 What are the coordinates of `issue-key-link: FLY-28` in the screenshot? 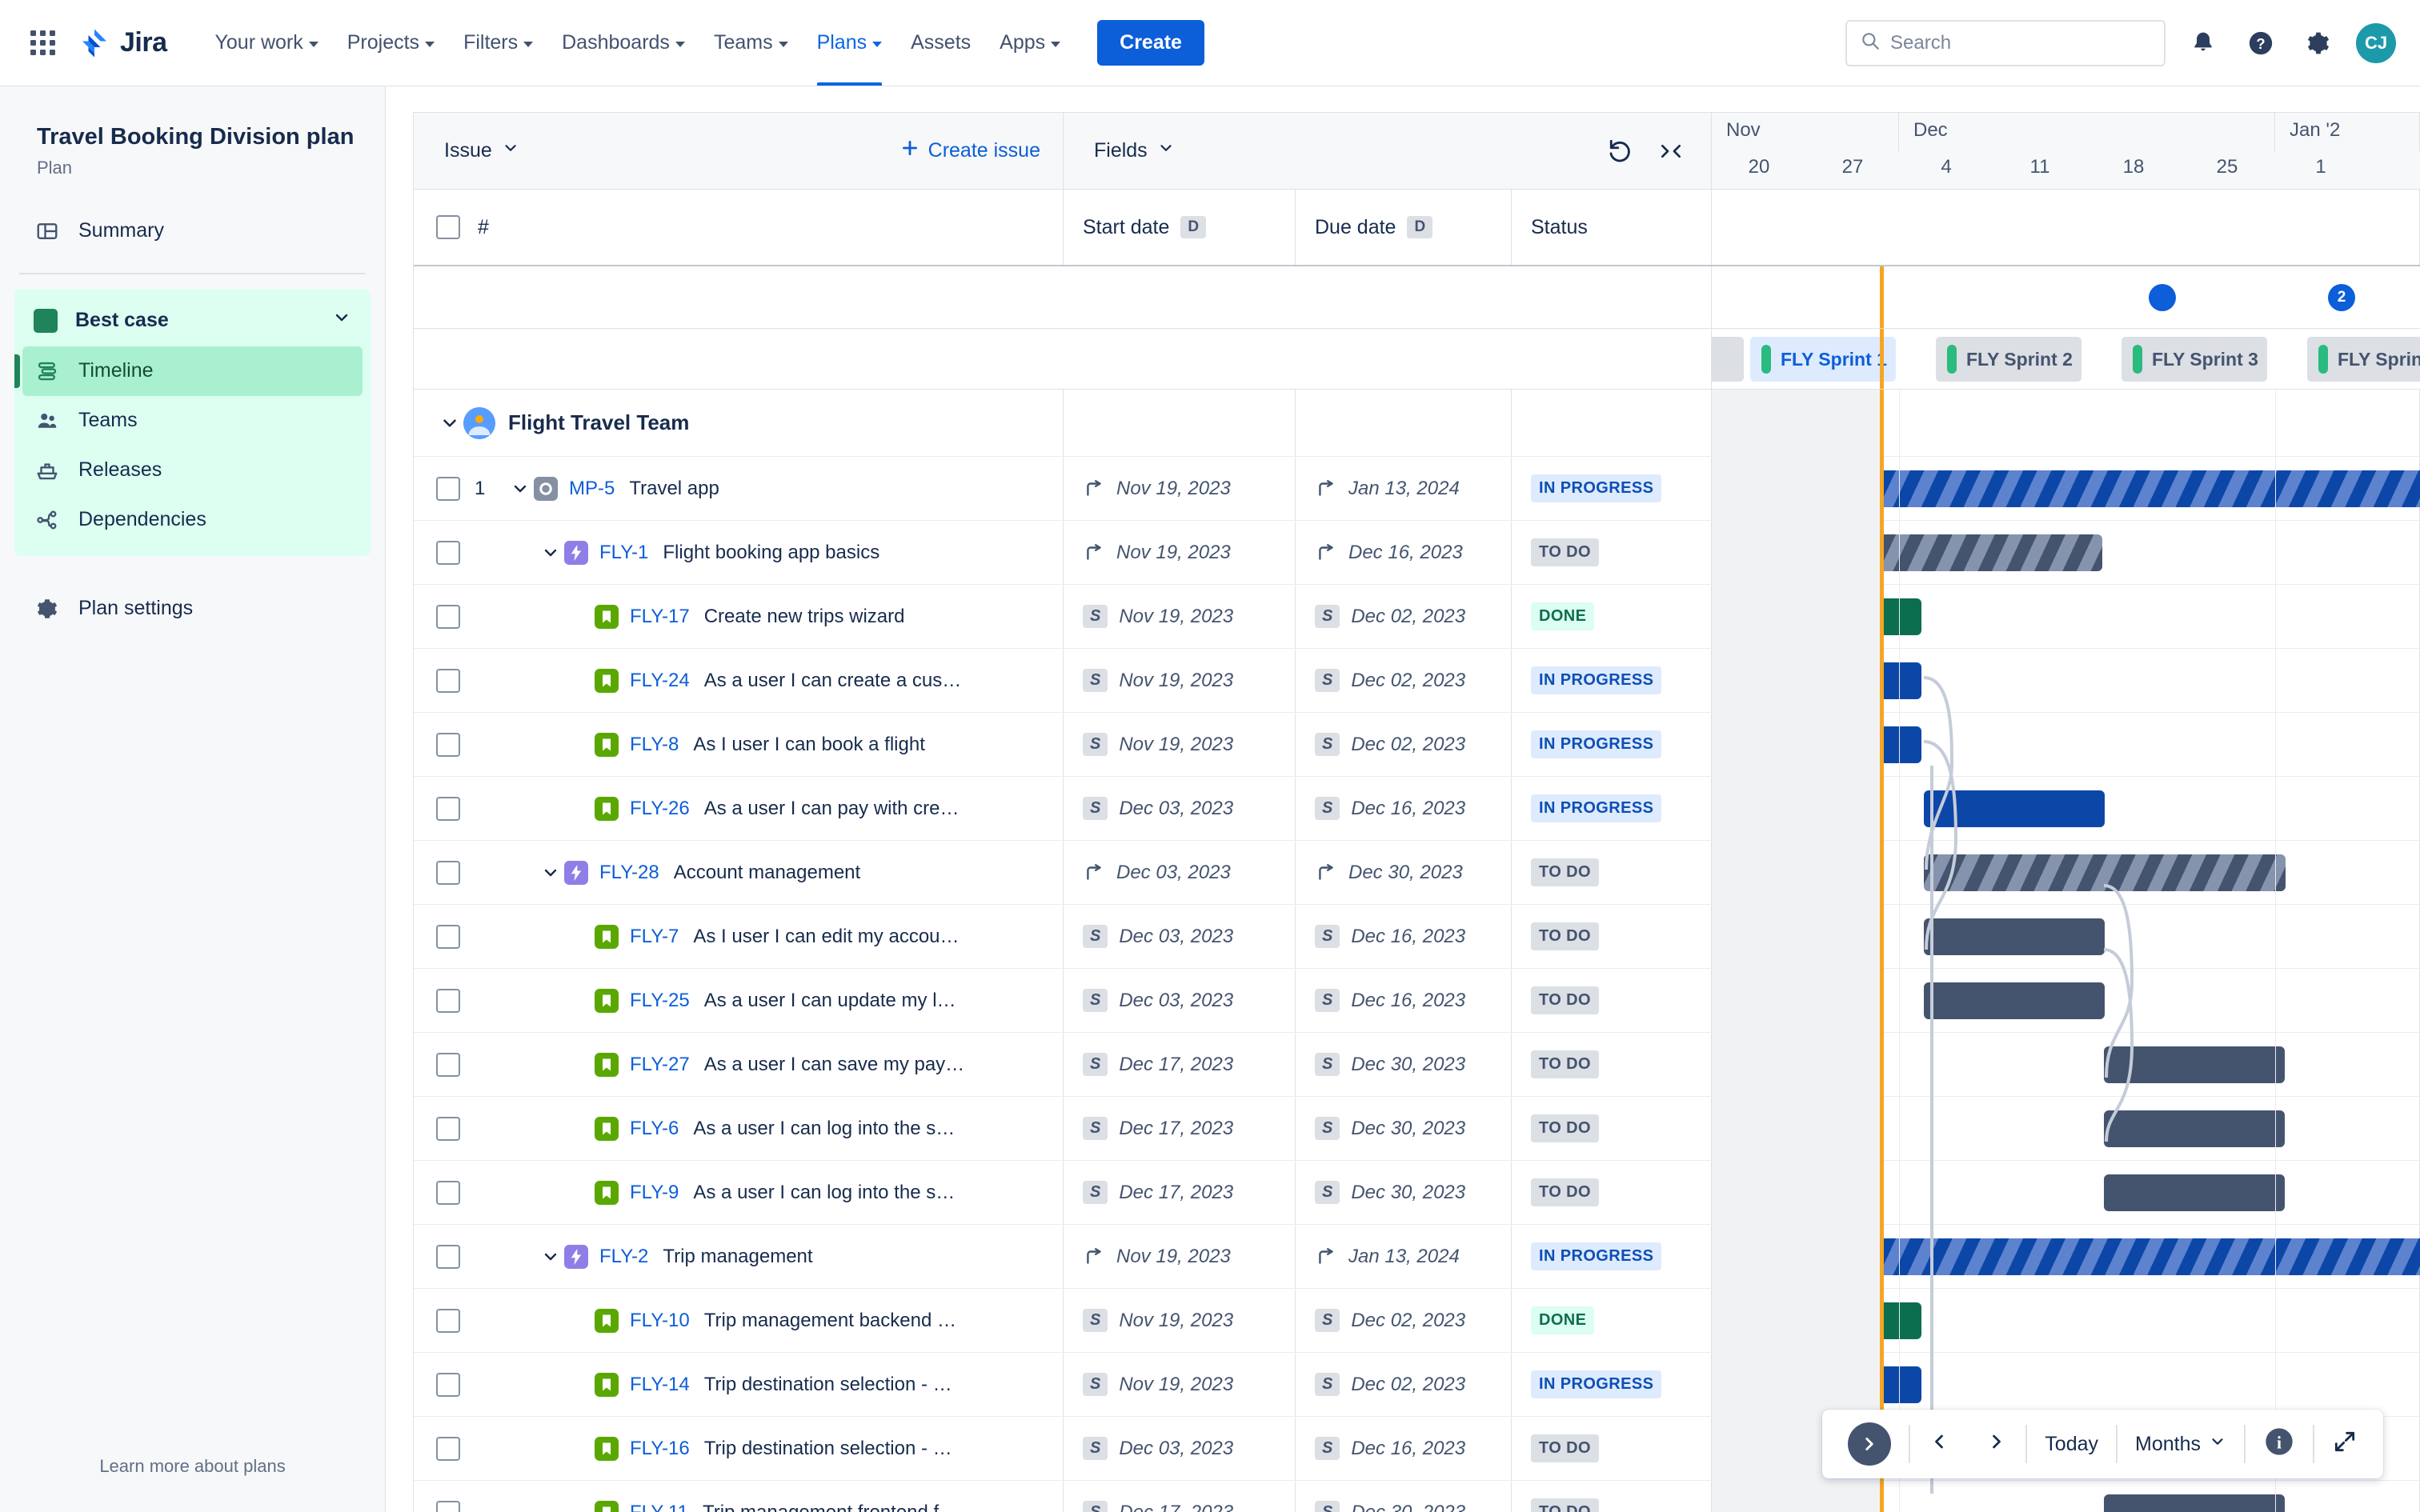 It's located at (629, 873).